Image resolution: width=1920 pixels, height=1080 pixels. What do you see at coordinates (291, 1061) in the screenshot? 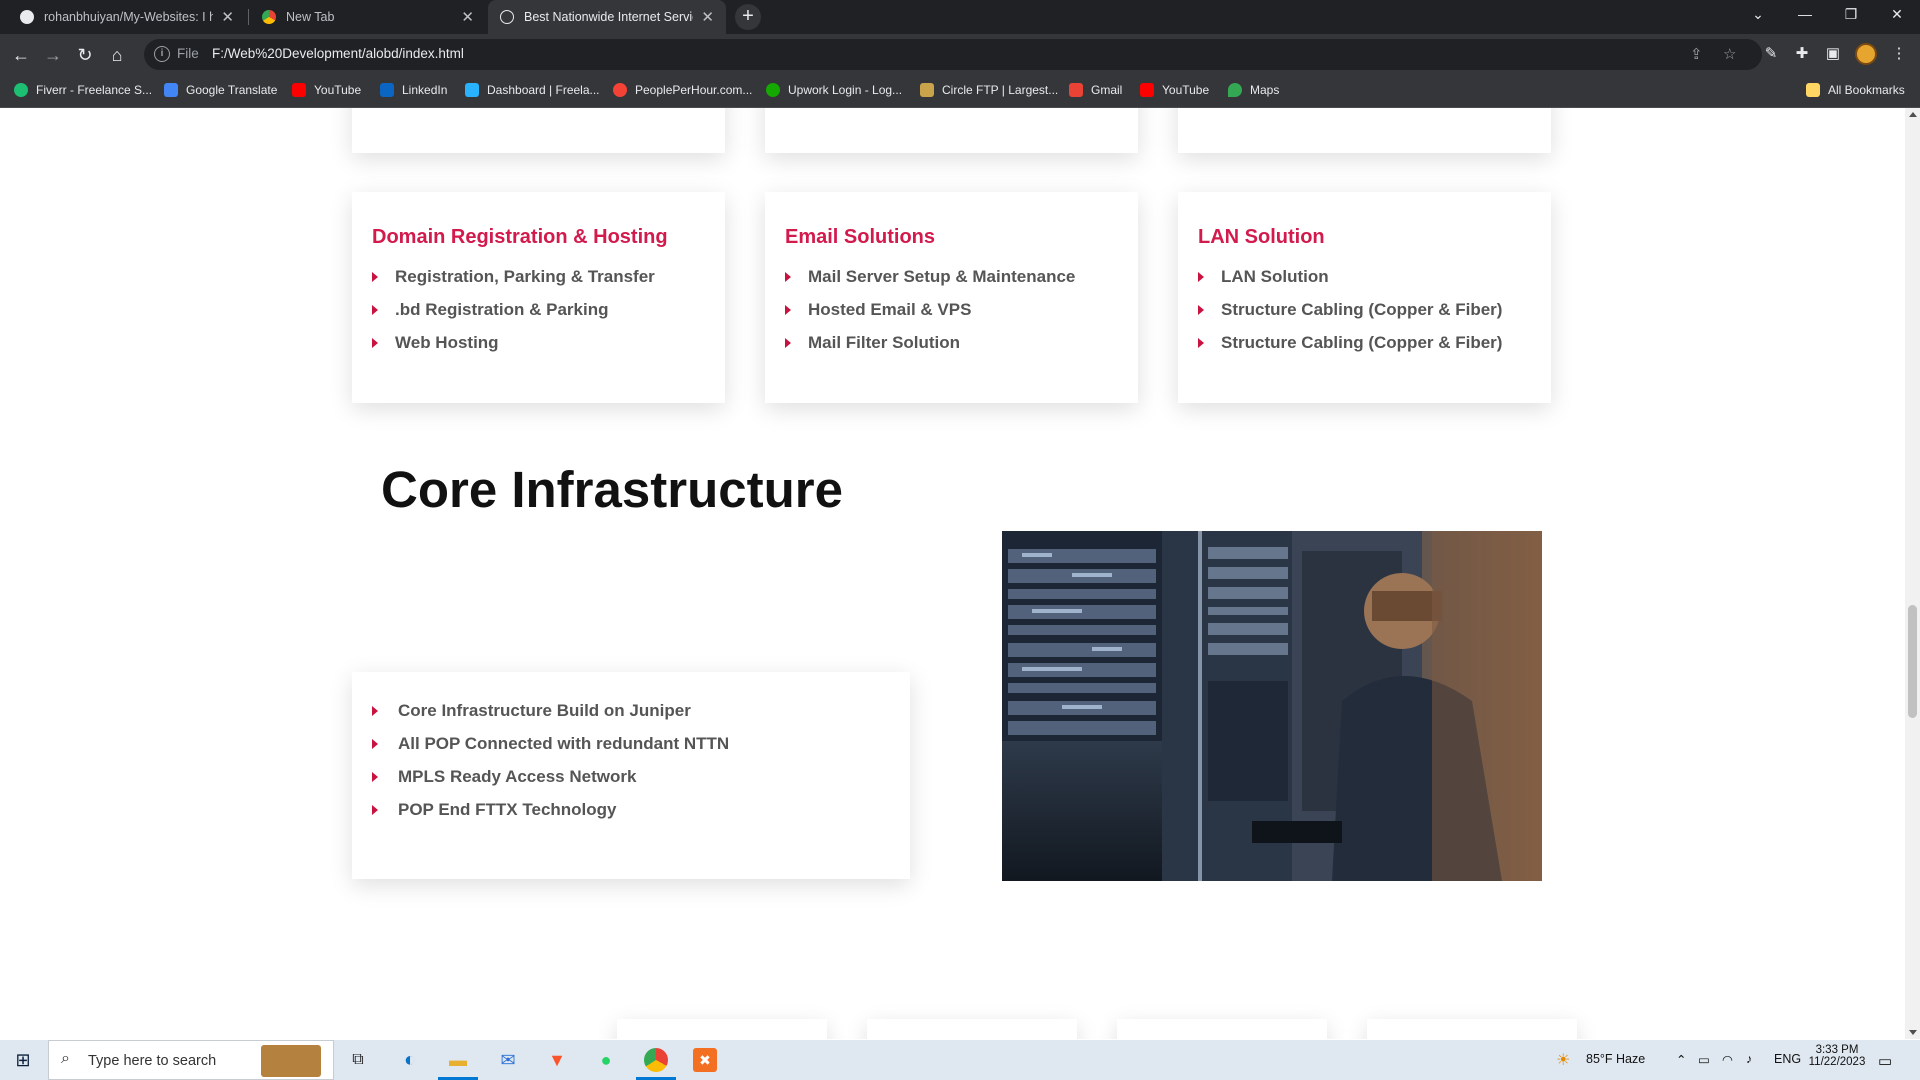
I see `search-highlight-icon` at bounding box center [291, 1061].